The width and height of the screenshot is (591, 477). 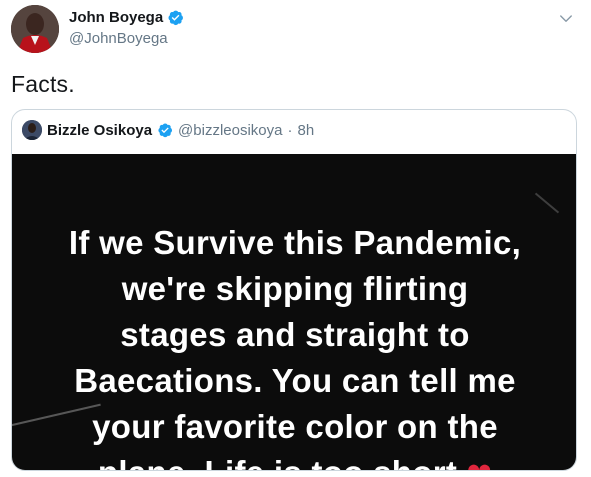 What do you see at coordinates (295, 242) in the screenshot?
I see `caption-line: If we Survive this Pandemic,` at bounding box center [295, 242].